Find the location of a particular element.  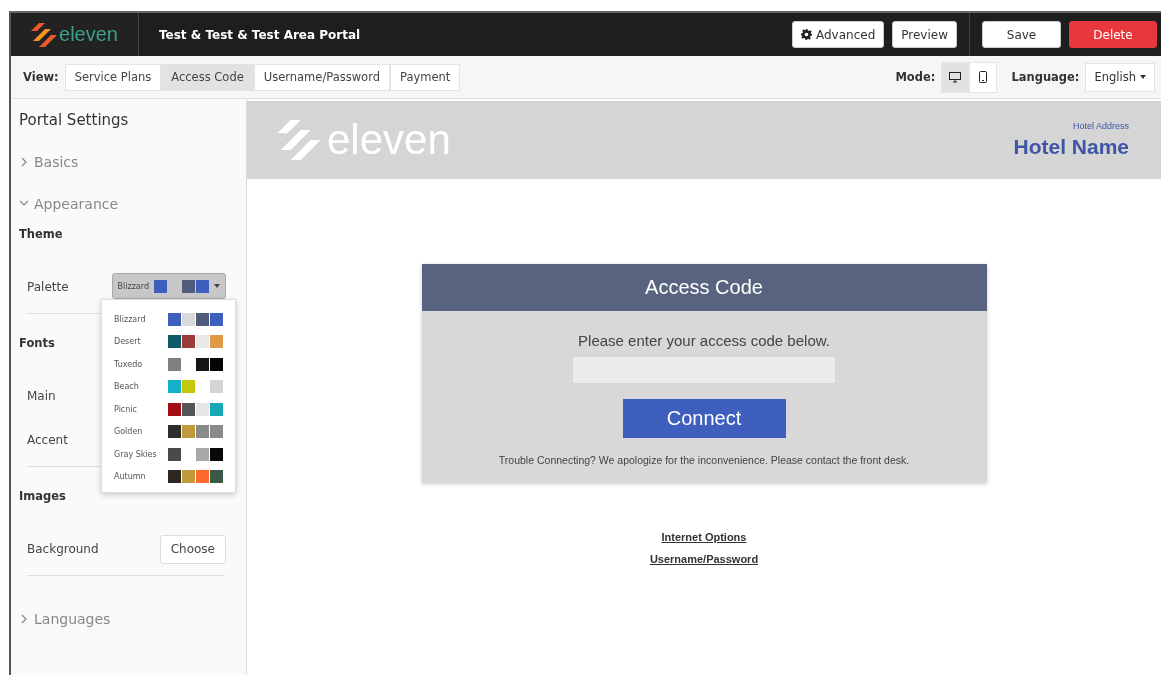

palette-option: Autumn is located at coordinates (168, 476).